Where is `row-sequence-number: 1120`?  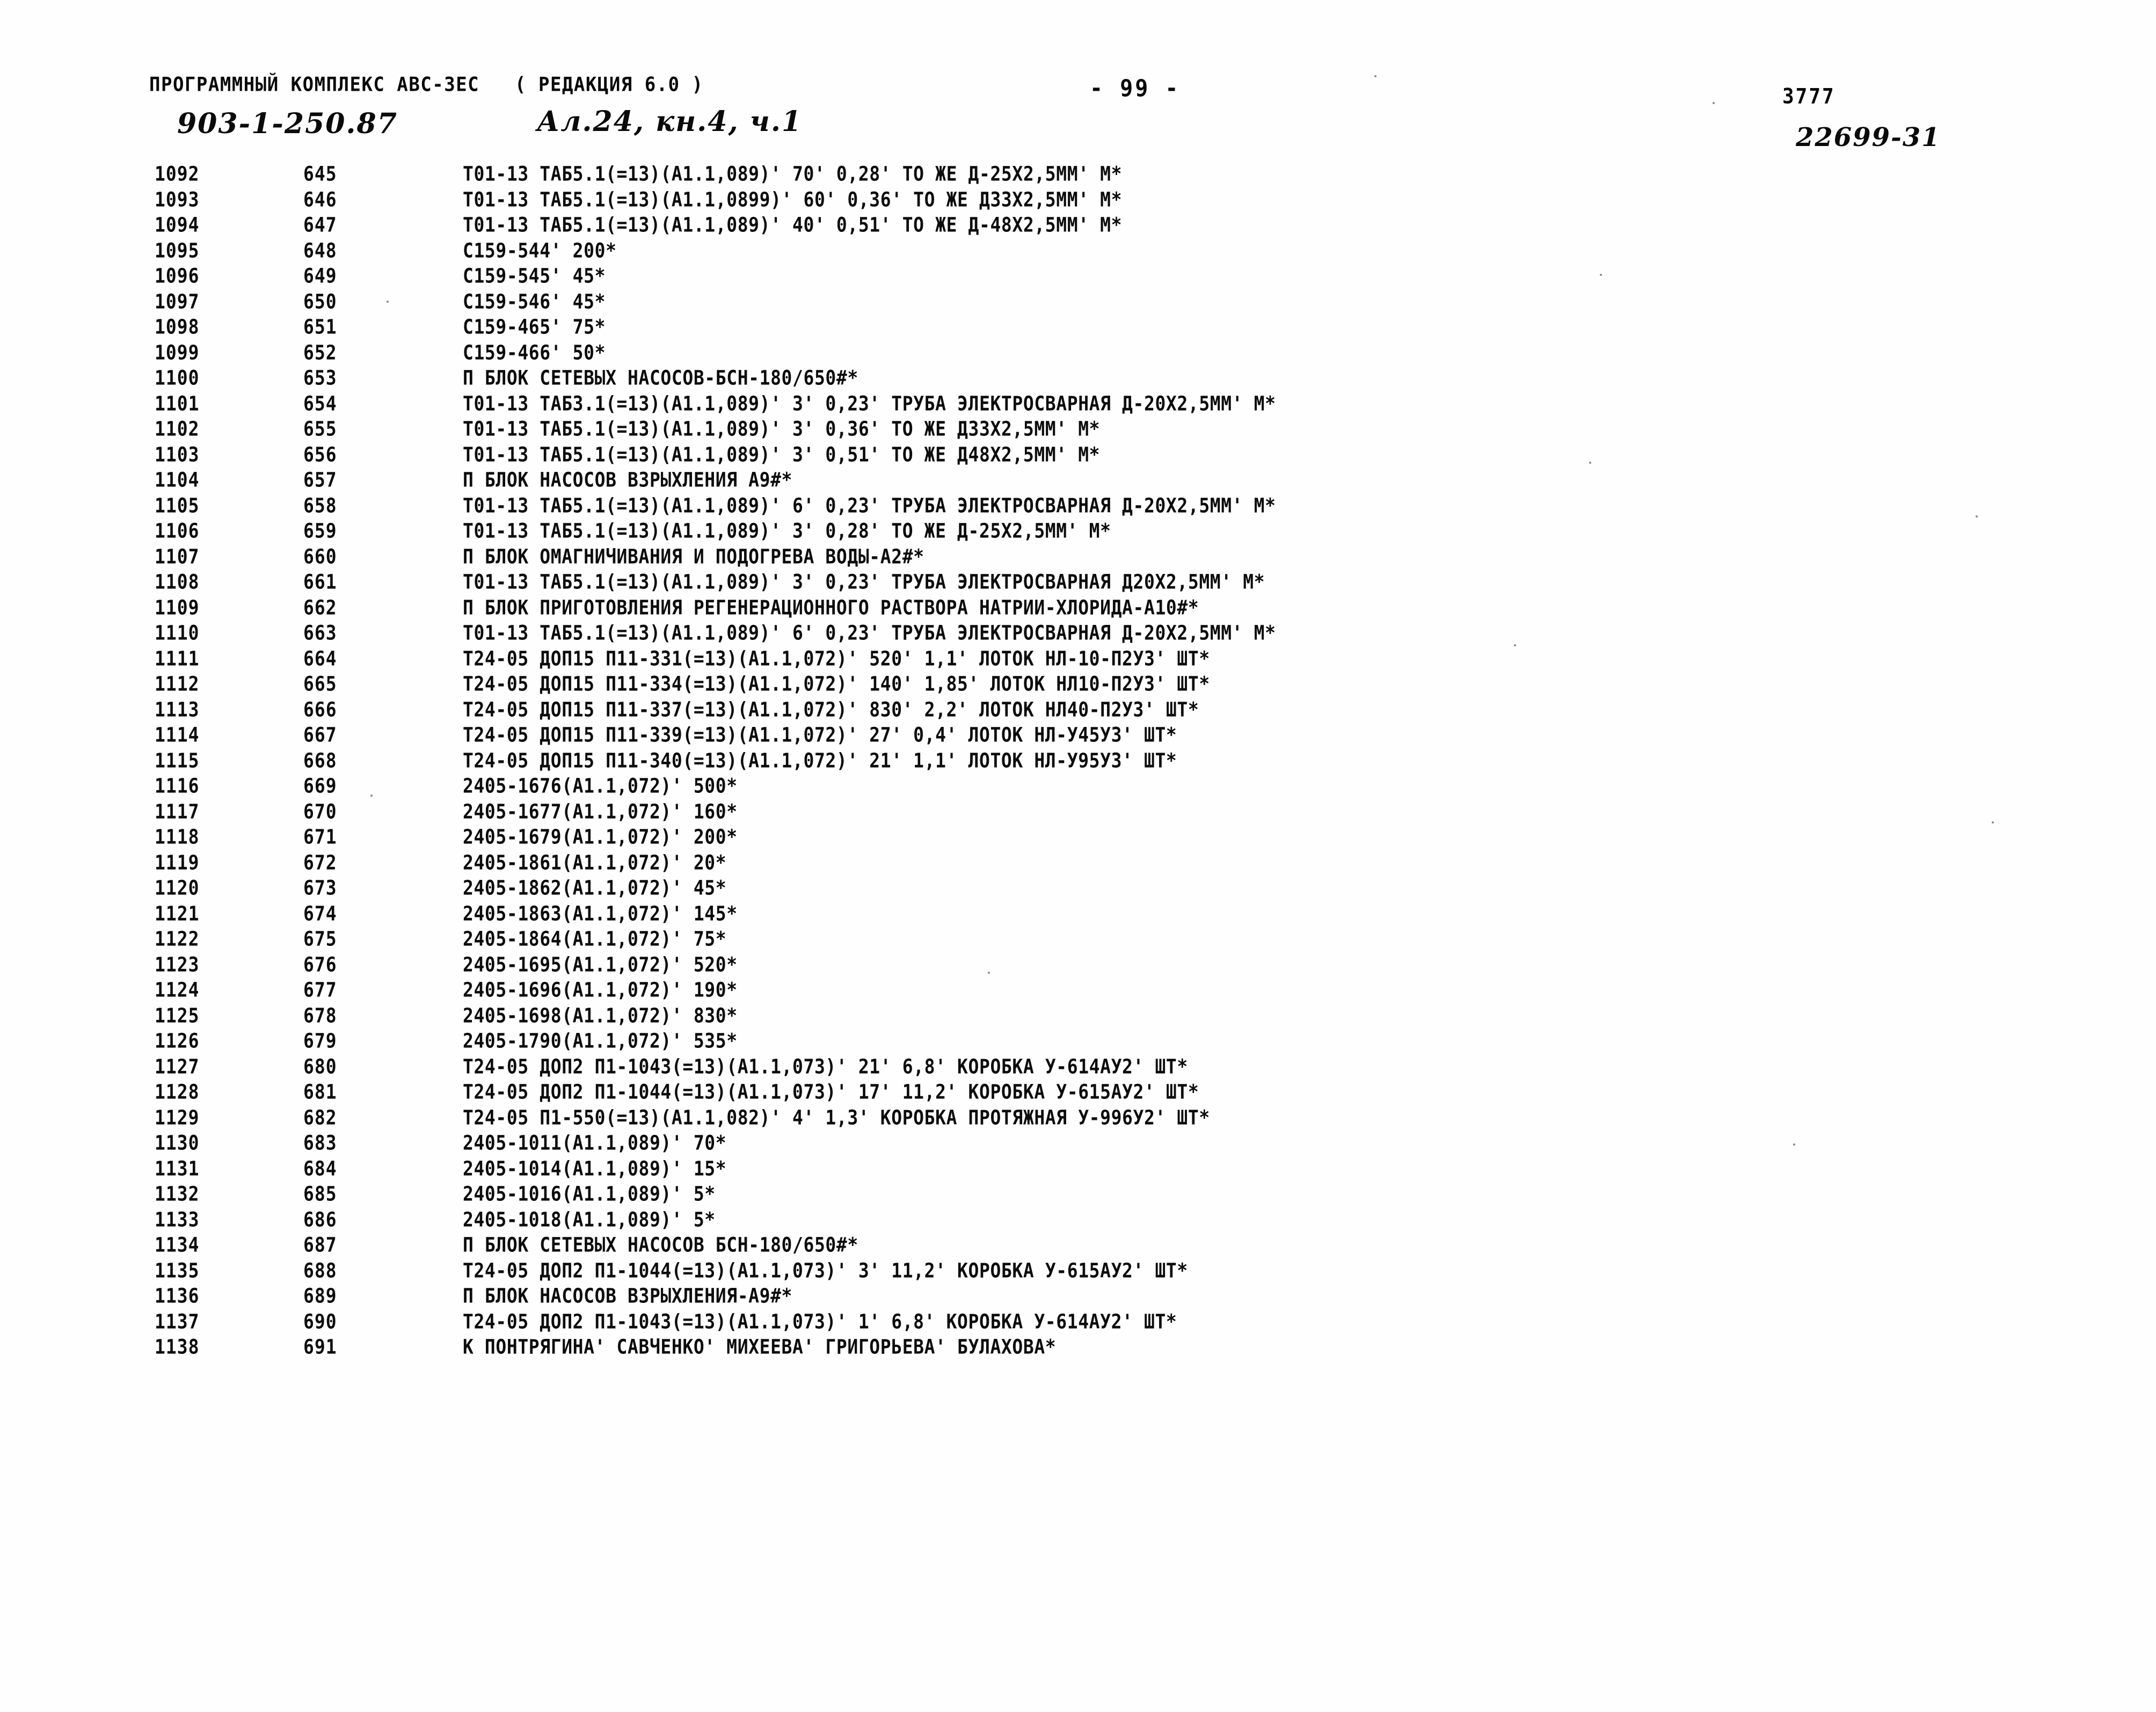 row-sequence-number: 1120 is located at coordinates (177, 888).